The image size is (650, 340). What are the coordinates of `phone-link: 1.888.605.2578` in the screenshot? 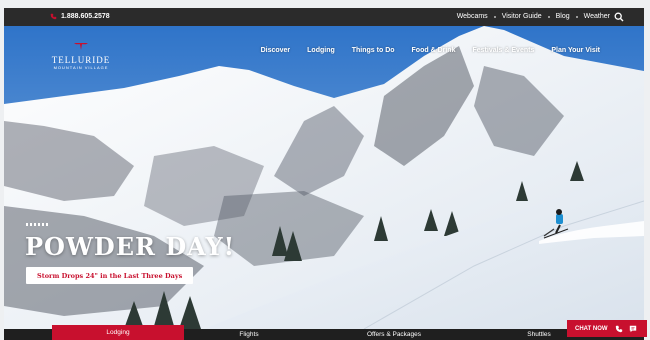 It's located at (80, 16).